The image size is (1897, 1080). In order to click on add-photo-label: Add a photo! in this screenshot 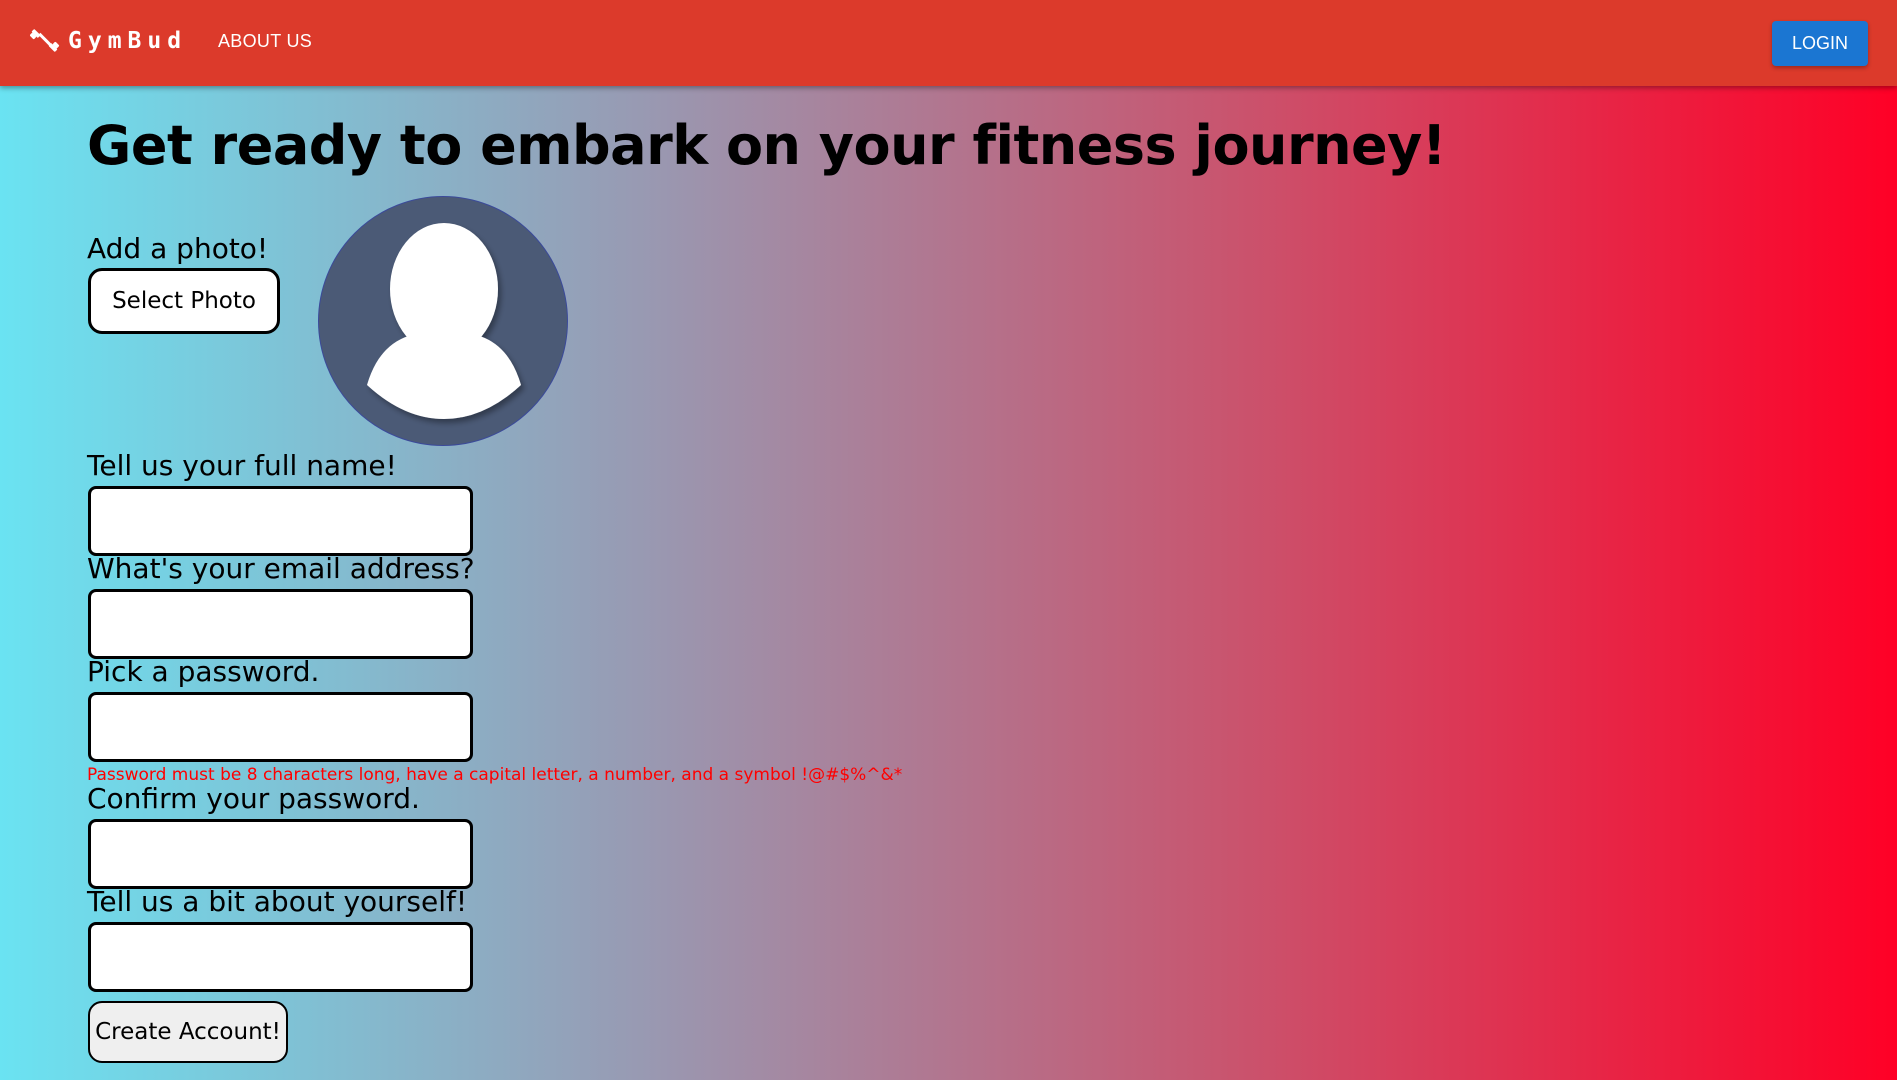, I will do `click(178, 248)`.